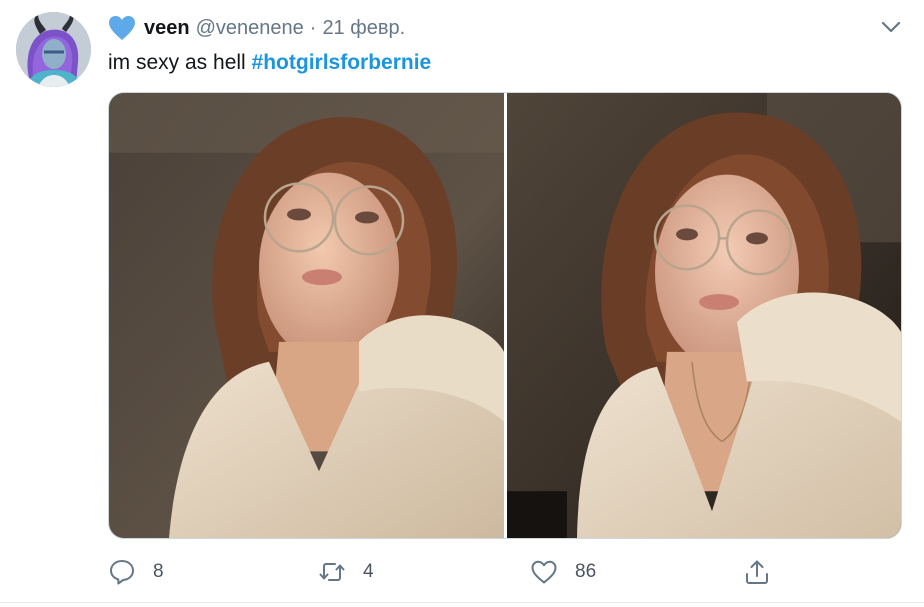 The image size is (924, 607). Describe the element at coordinates (136, 572) in the screenshot. I see `reply-button: 8` at that location.